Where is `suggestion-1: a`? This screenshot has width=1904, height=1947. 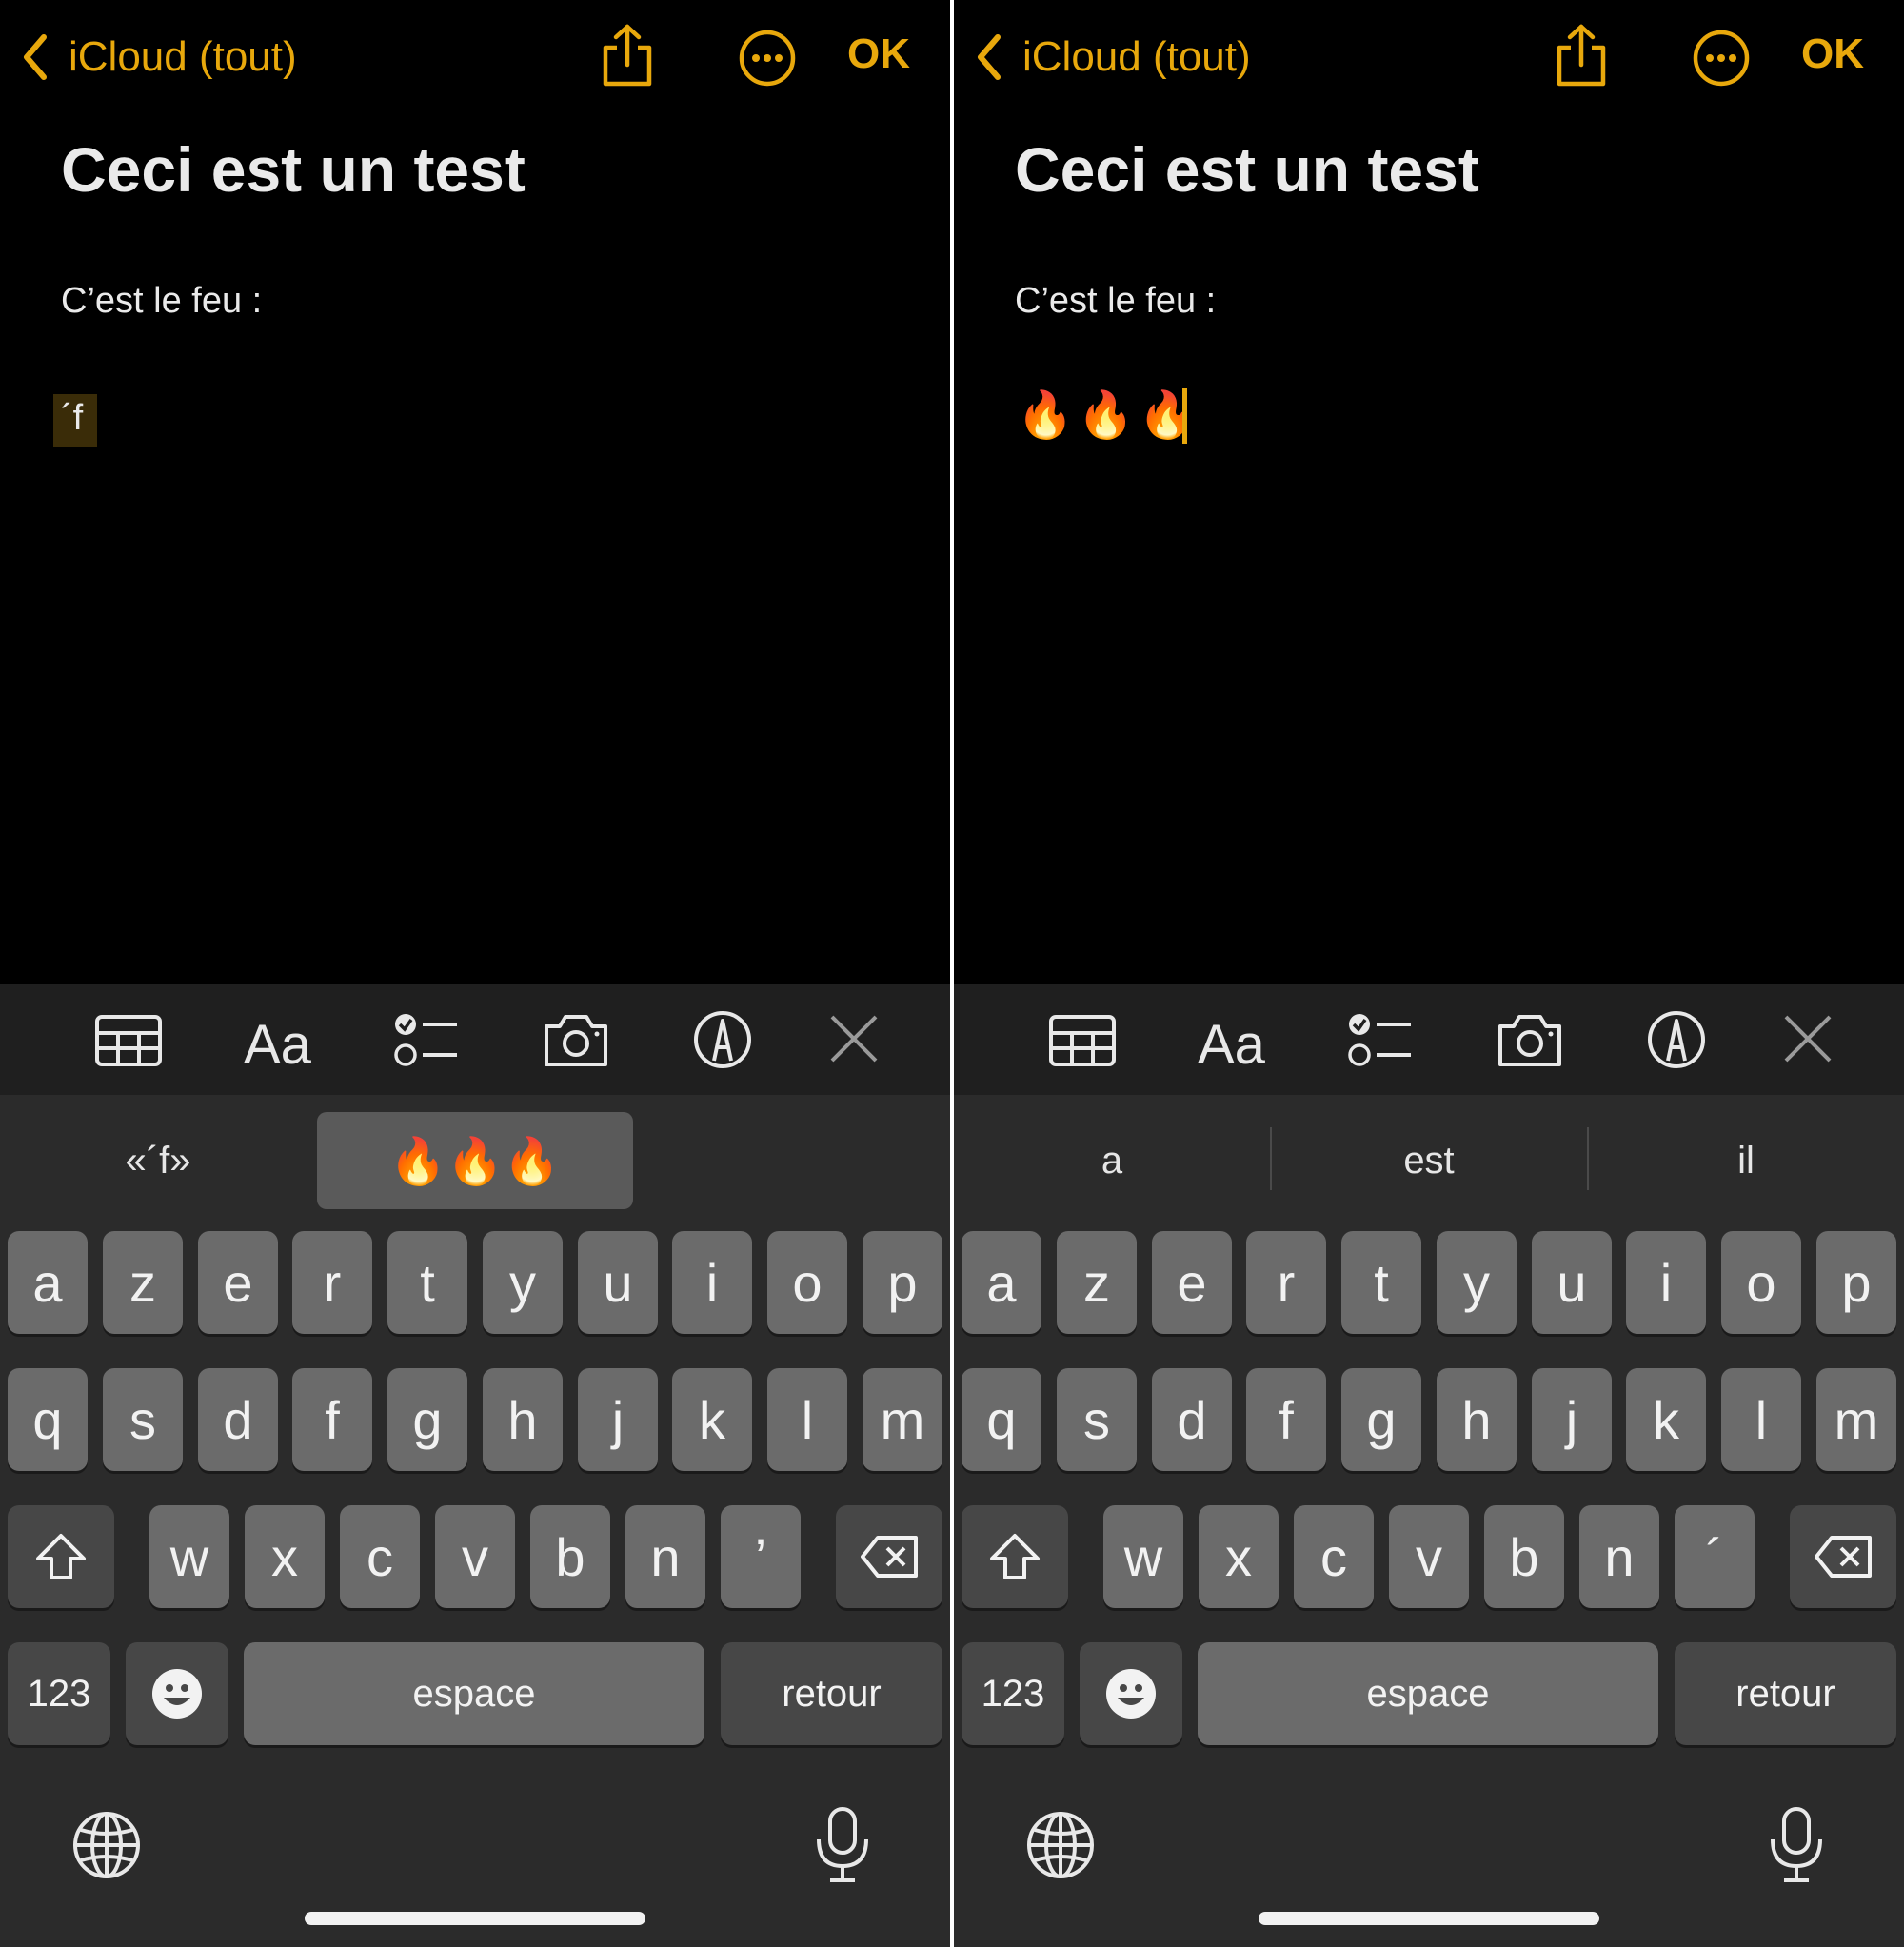
suggestion-1: a is located at coordinates (1112, 1160).